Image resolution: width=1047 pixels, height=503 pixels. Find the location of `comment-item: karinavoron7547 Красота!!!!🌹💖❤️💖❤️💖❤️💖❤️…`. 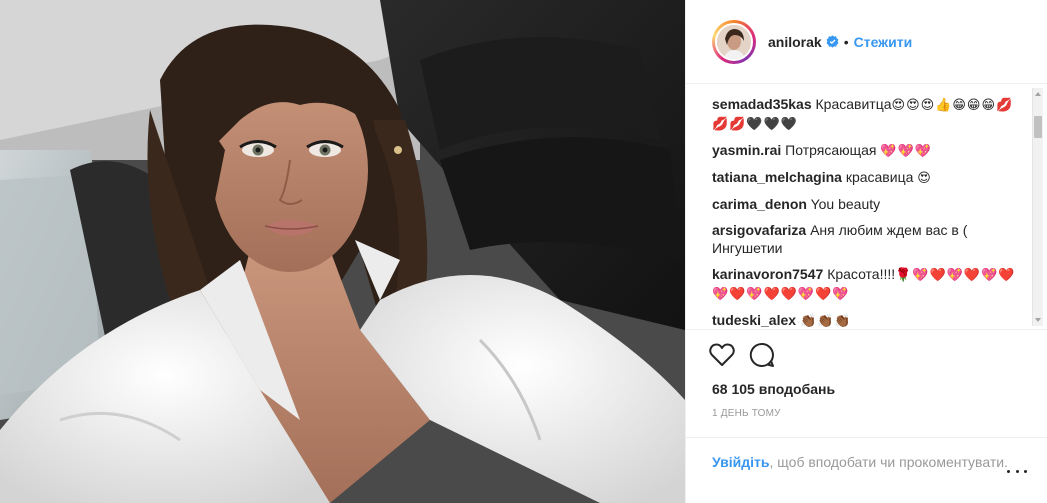

comment-item: karinavoron7547 Красота!!!!🌹💖❤️💖❤️💖❤️💖❤️… is located at coordinates (871, 284).